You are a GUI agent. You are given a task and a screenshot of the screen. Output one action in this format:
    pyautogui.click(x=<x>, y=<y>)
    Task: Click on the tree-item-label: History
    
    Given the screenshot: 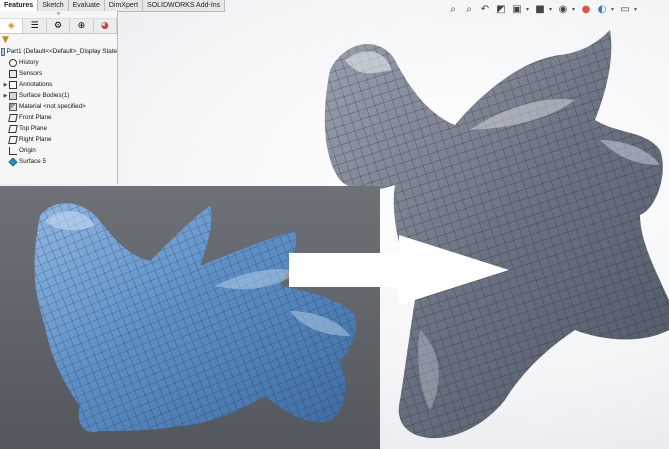 What is the action you would take?
    pyautogui.click(x=29, y=62)
    